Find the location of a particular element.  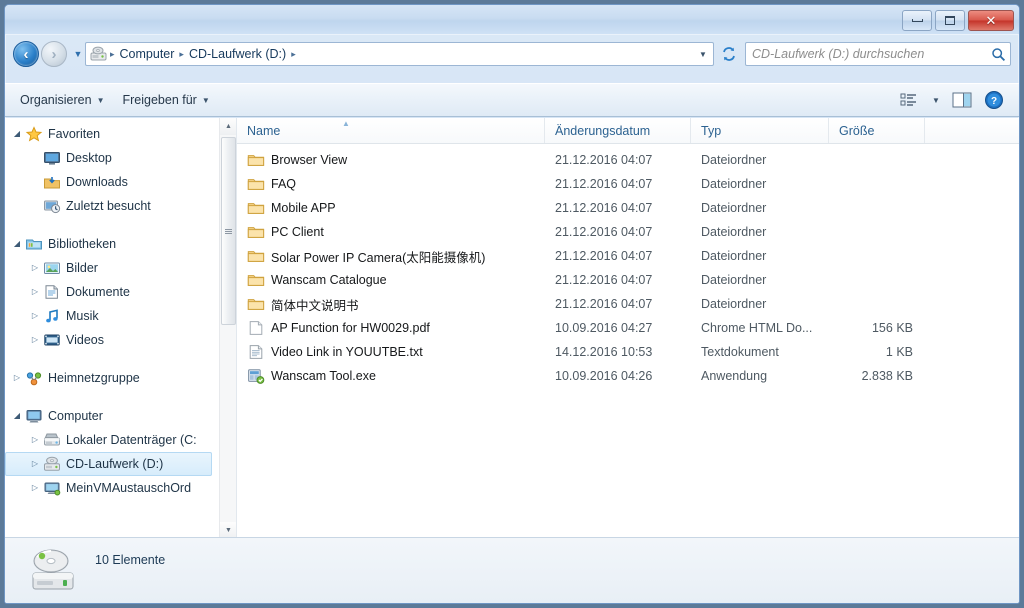

back-button: ‹ is located at coordinates (26, 54).